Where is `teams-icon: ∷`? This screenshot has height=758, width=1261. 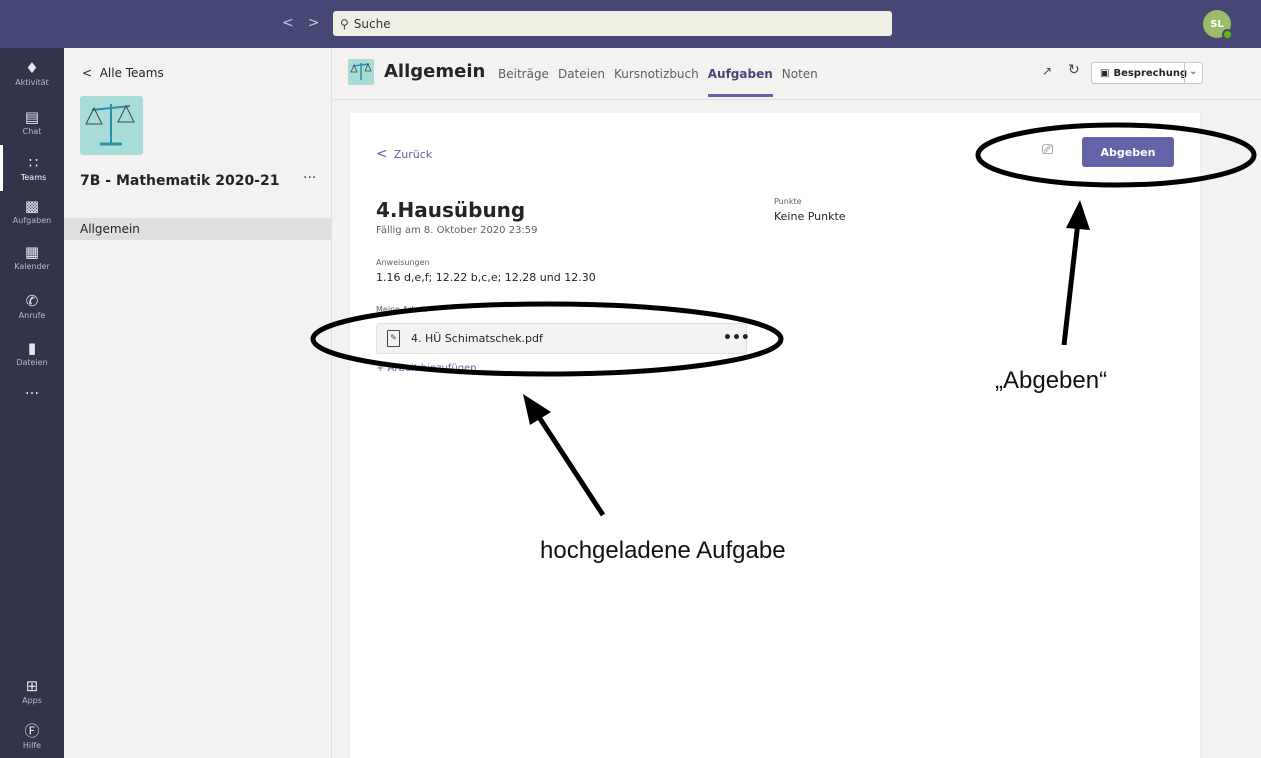 teams-icon: ∷ is located at coordinates (33, 162).